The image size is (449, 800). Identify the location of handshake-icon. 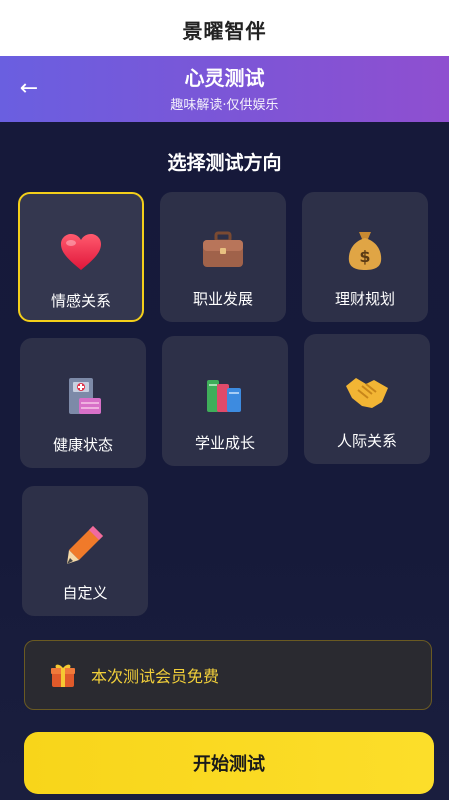
(367, 392).